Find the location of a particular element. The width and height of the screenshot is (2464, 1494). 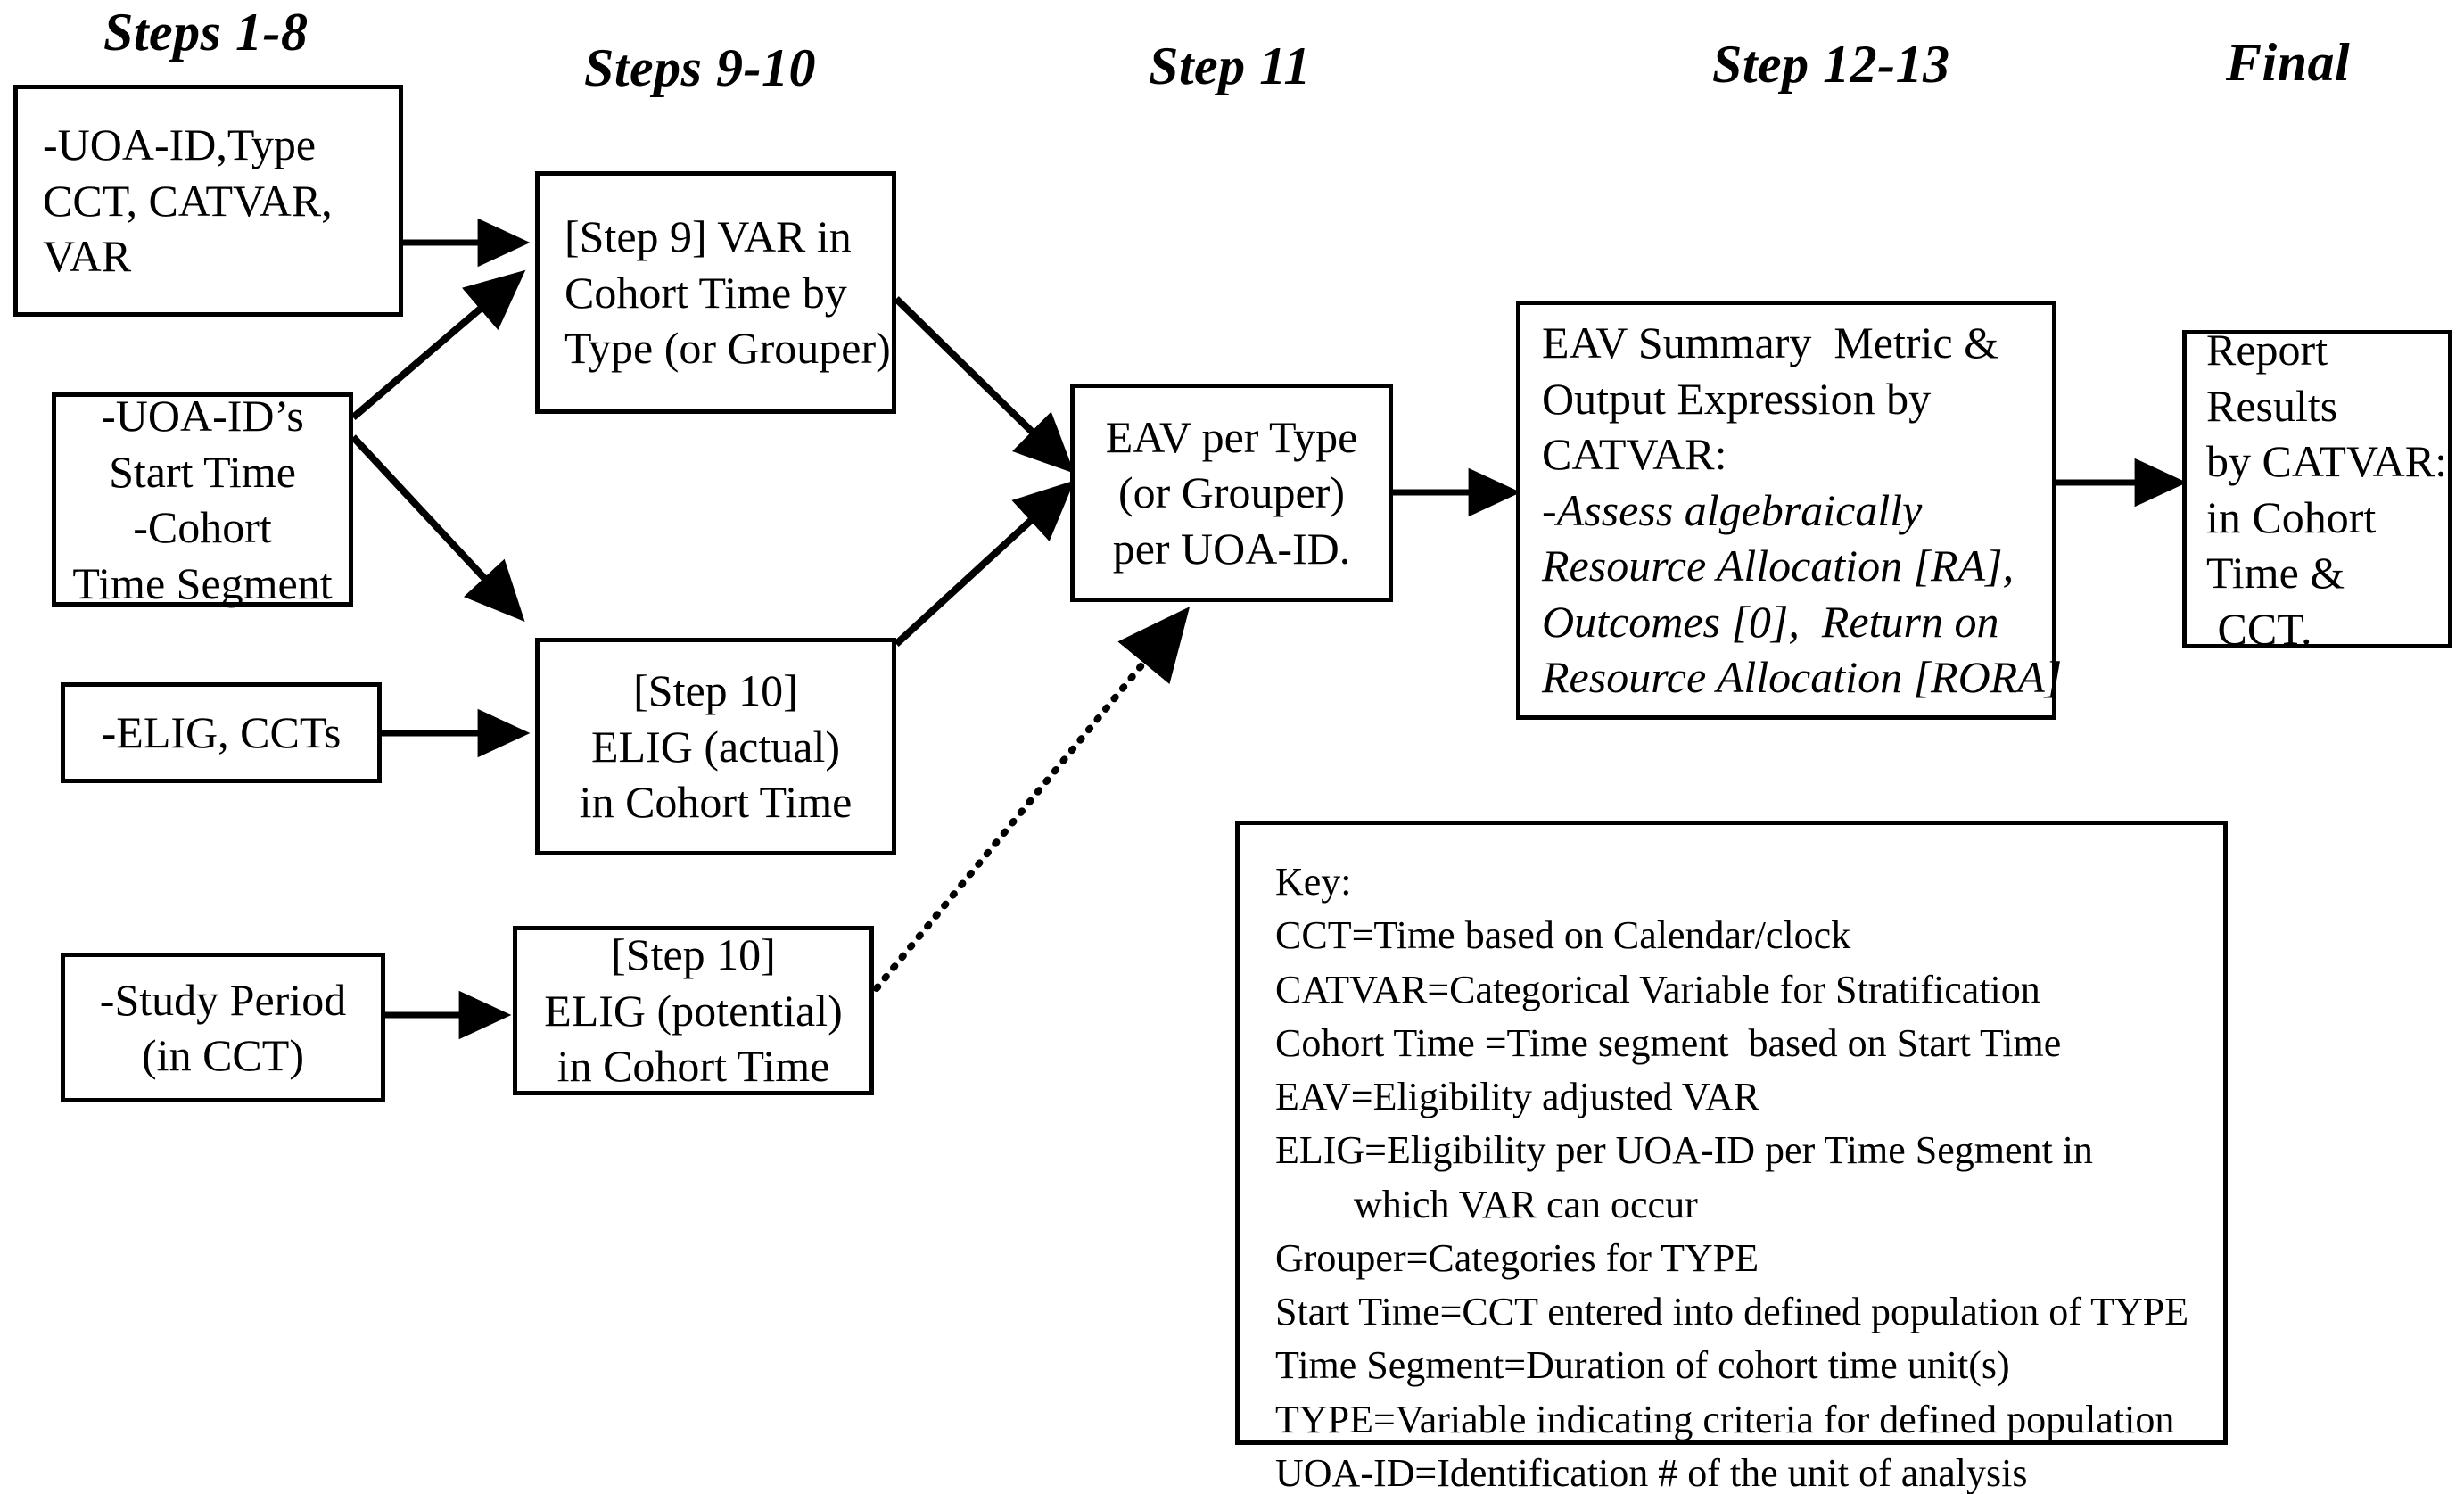

node-line: Output Expression by is located at coordinates (1737, 398).